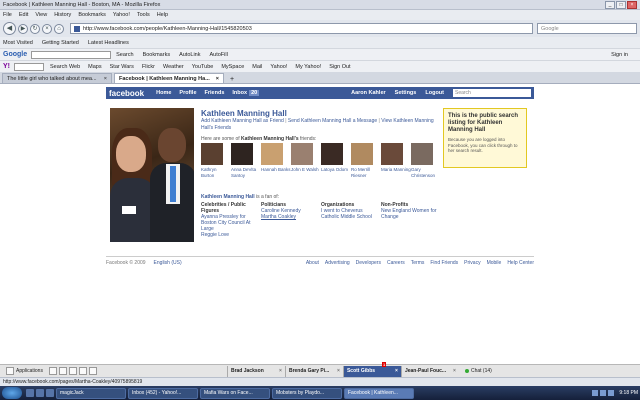 The width and height of the screenshot is (640, 400). Describe the element at coordinates (312, 263) in the screenshot. I see `footer-link-about: About` at that location.